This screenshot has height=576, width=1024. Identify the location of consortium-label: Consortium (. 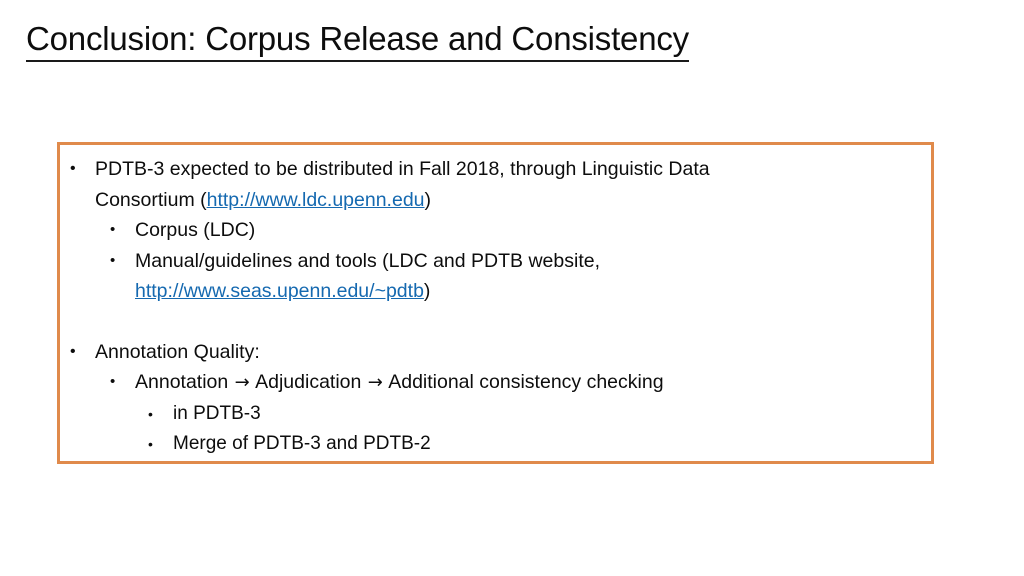
(151, 199).